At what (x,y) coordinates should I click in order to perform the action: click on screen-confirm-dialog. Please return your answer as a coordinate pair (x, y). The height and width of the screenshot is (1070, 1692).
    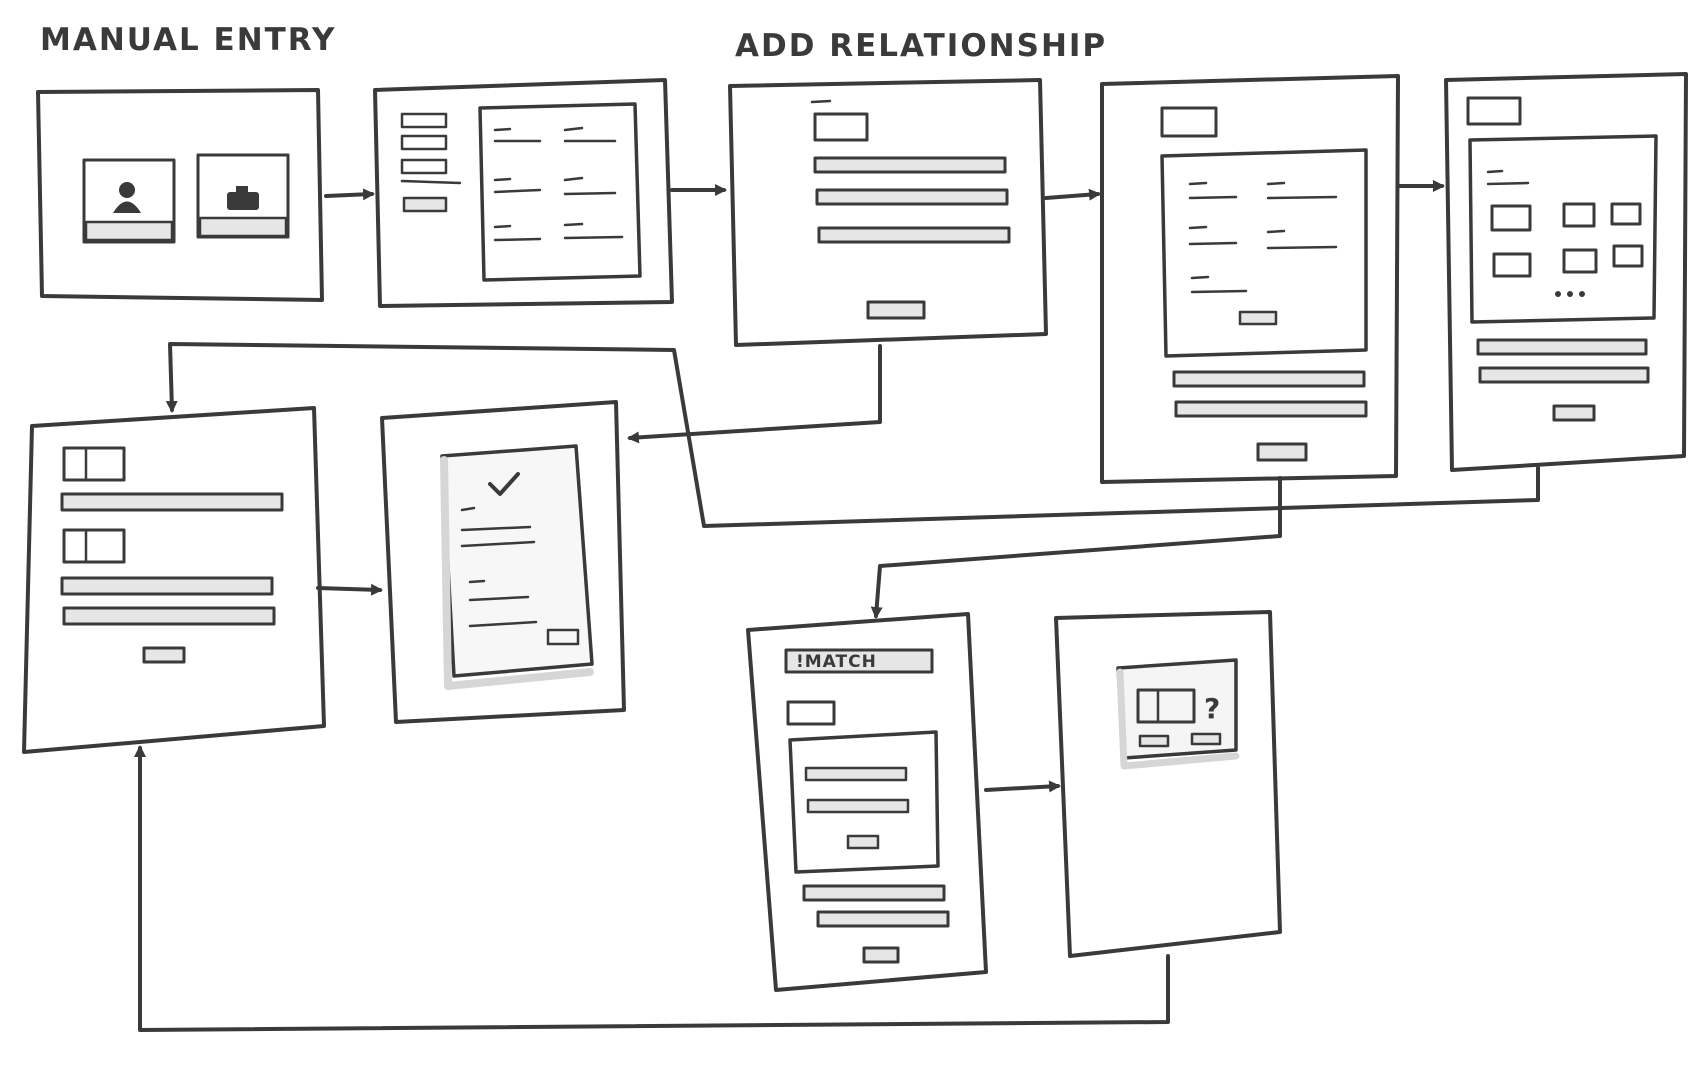
    Looking at the image, I should click on (1168, 784).